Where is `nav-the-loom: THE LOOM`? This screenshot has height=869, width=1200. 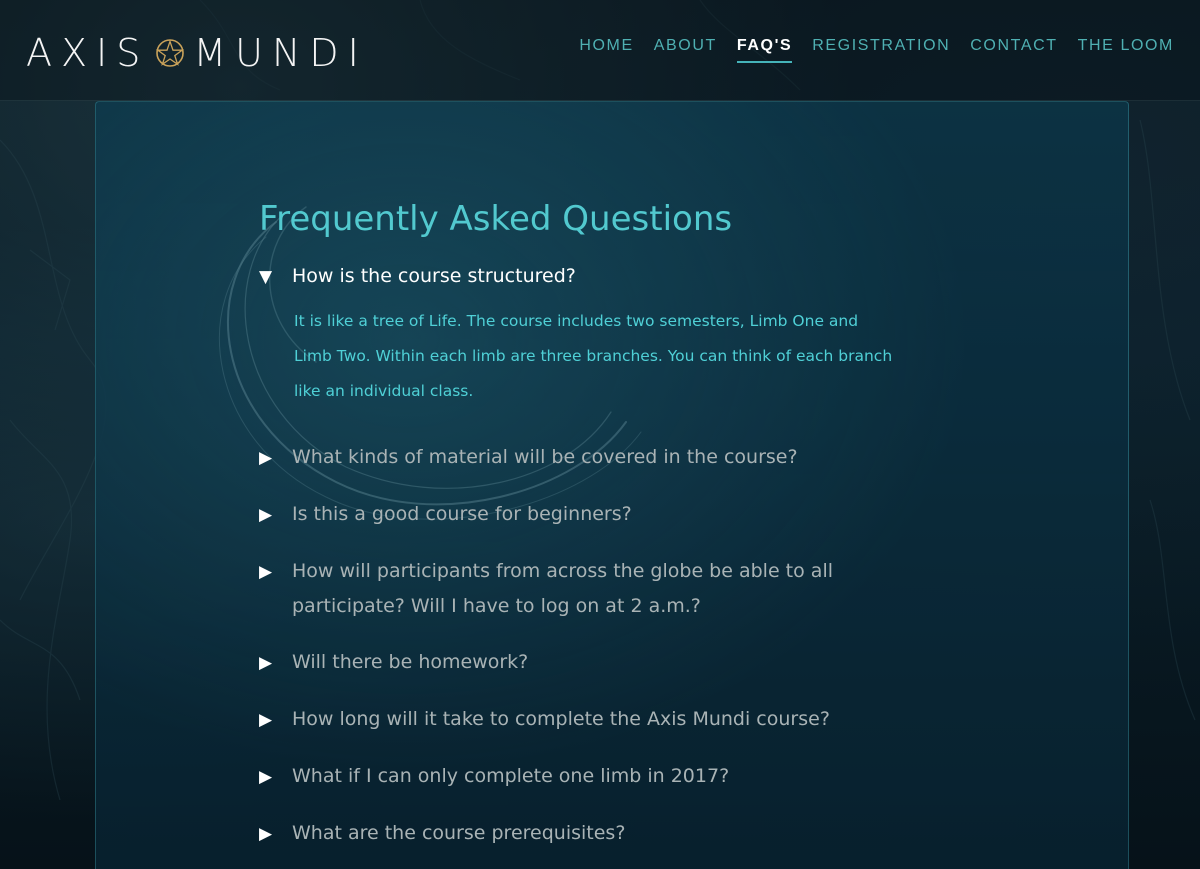
nav-the-loom: THE LOOM is located at coordinates (1126, 50).